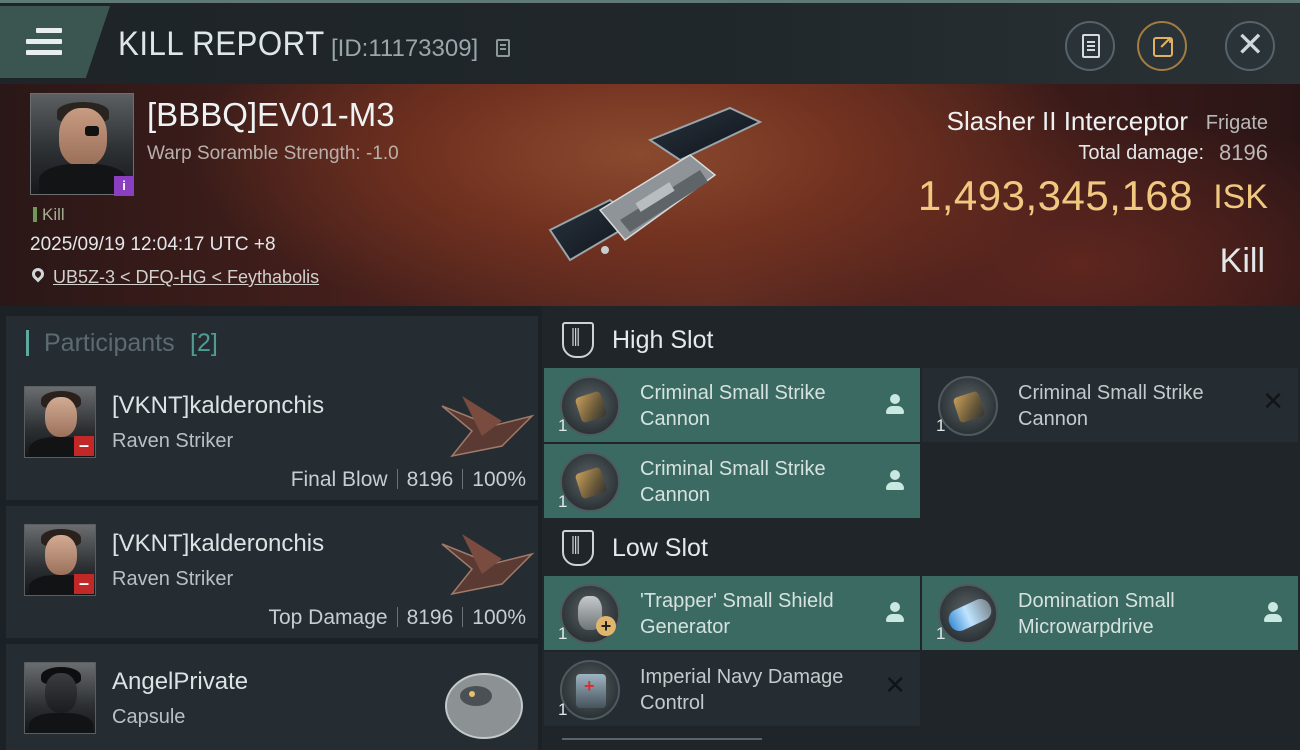  What do you see at coordinates (124, 186) in the screenshot?
I see `info-icon: i` at bounding box center [124, 186].